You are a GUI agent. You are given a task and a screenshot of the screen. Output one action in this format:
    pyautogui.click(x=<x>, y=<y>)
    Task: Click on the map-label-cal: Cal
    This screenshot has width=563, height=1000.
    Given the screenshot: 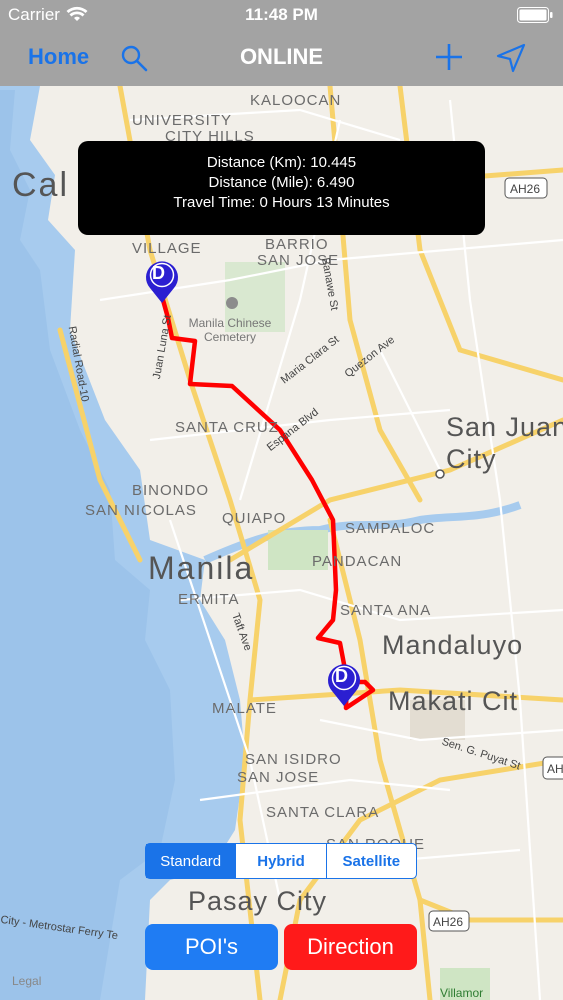 What is the action you would take?
    pyautogui.click(x=41, y=185)
    